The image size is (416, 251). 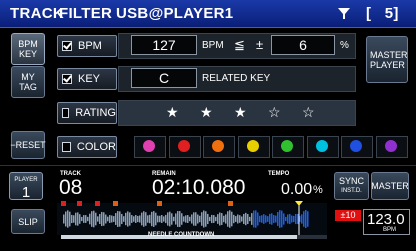 What do you see at coordinates (67, 46) in the screenshot?
I see `bpm-checkbox` at bounding box center [67, 46].